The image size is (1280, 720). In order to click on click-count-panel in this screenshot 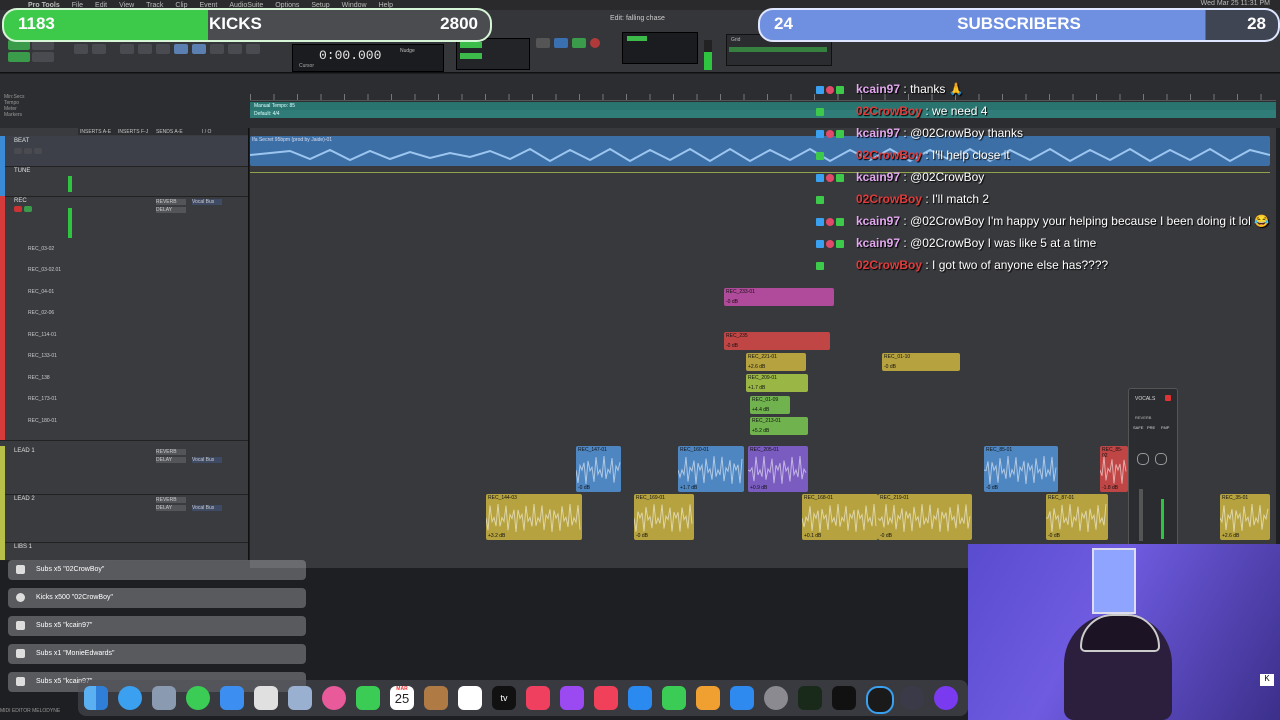, I will do `click(660, 48)`.